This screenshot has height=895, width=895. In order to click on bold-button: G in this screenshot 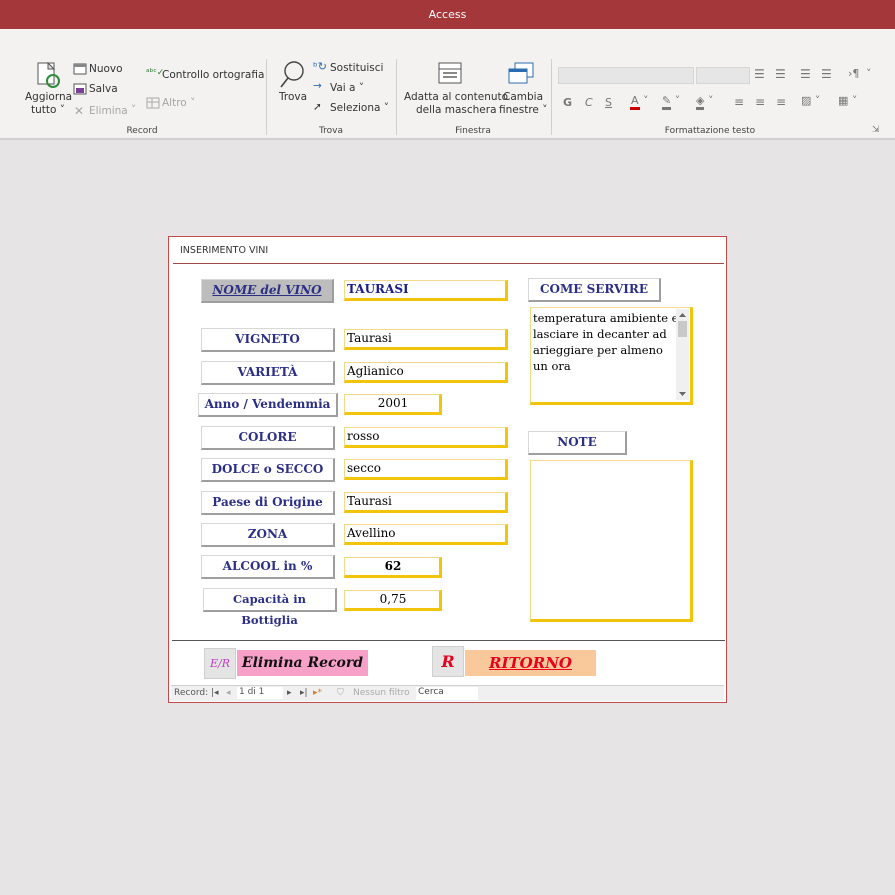, I will do `click(567, 102)`.